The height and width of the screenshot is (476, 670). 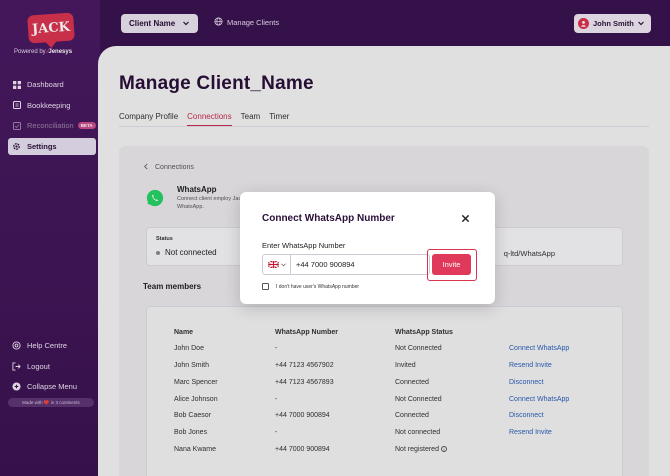 What do you see at coordinates (304, 245) in the screenshot?
I see `phone-field-label: Enter WhatsApp Number` at bounding box center [304, 245].